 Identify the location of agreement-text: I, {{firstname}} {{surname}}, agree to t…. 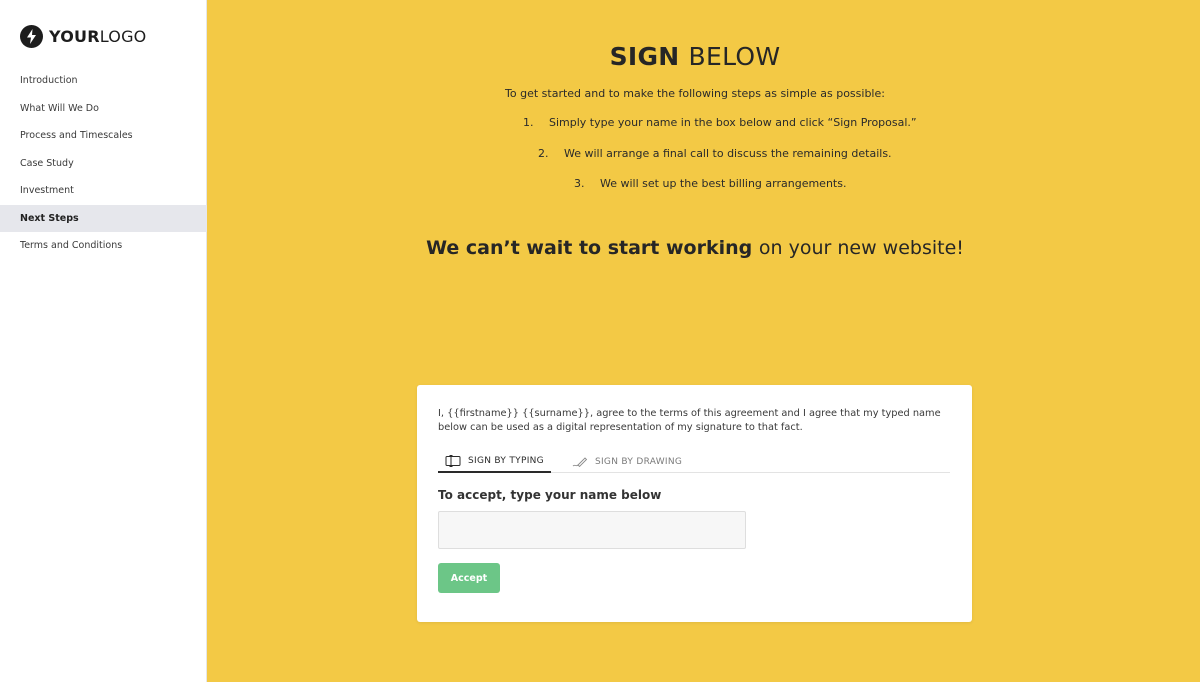
(689, 420).